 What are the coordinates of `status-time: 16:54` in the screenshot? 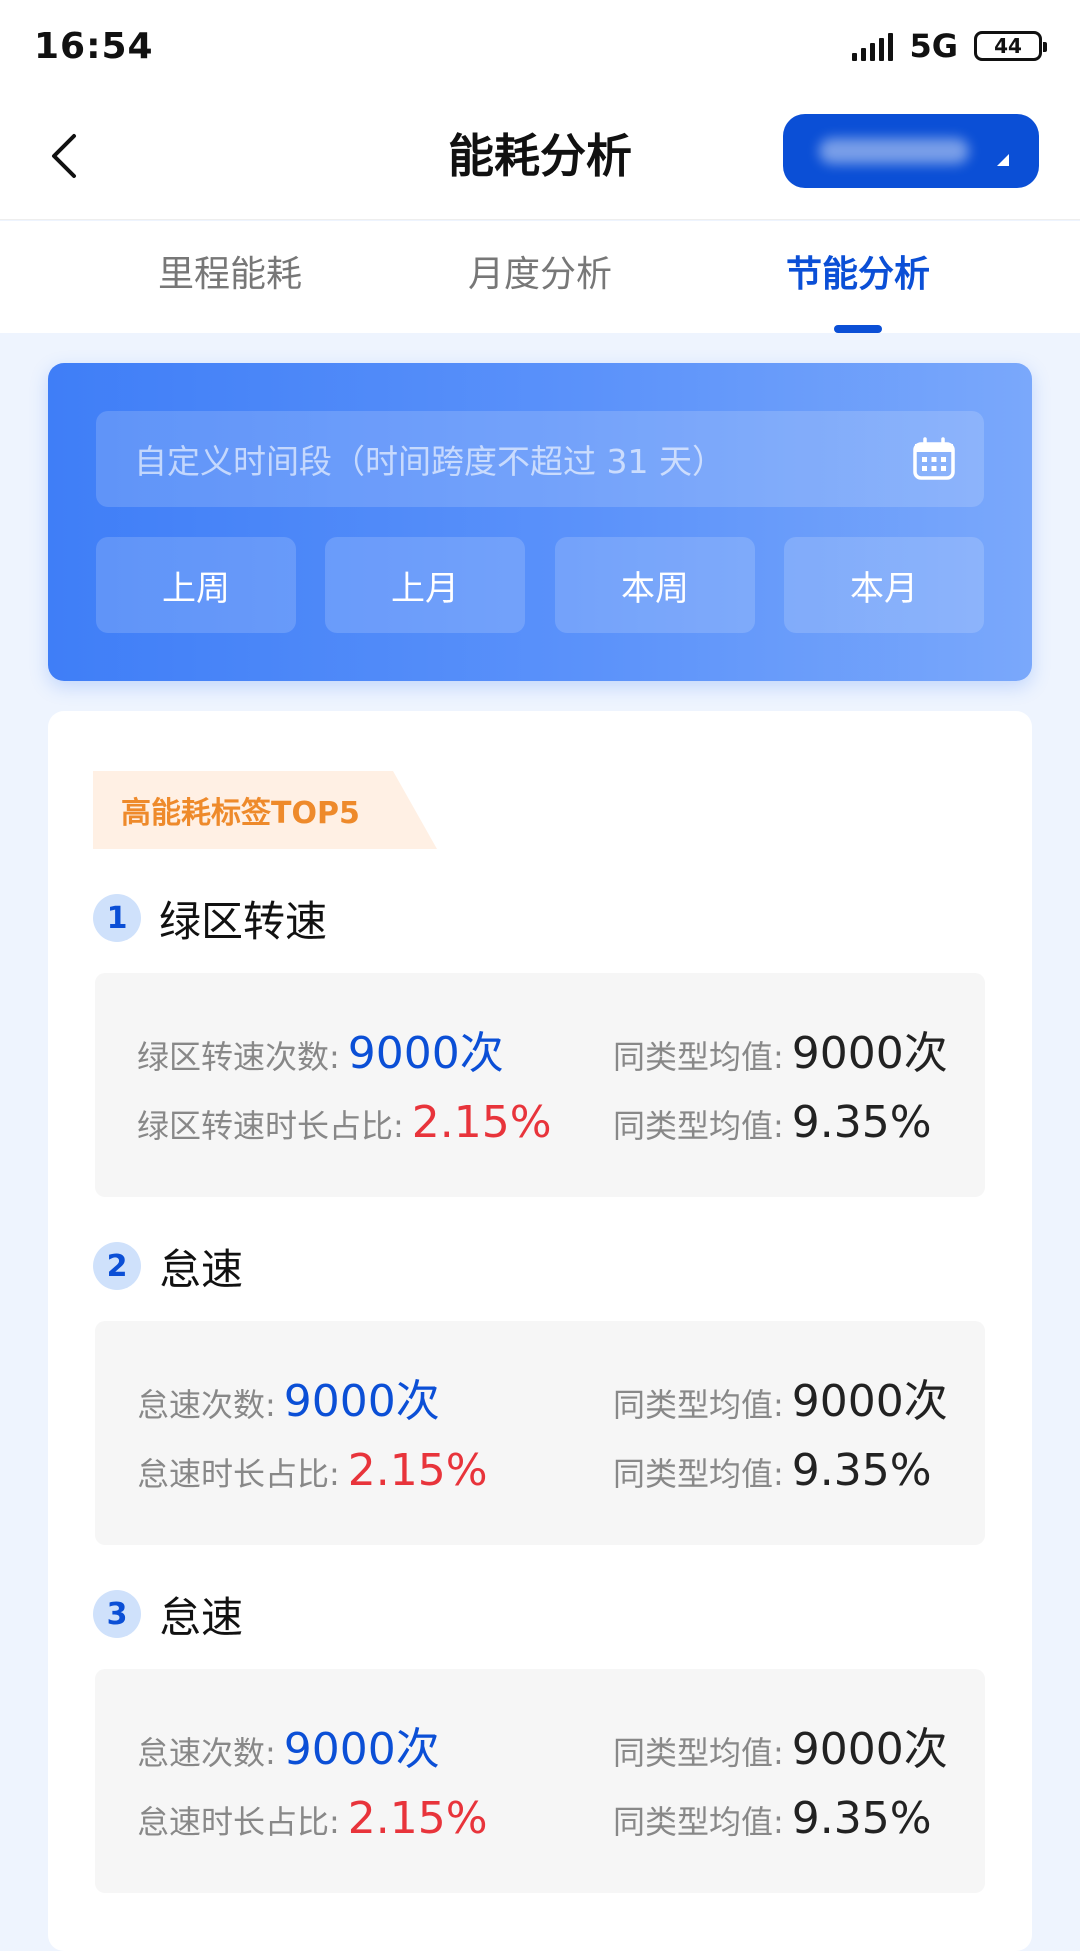 It's located at (94, 46).